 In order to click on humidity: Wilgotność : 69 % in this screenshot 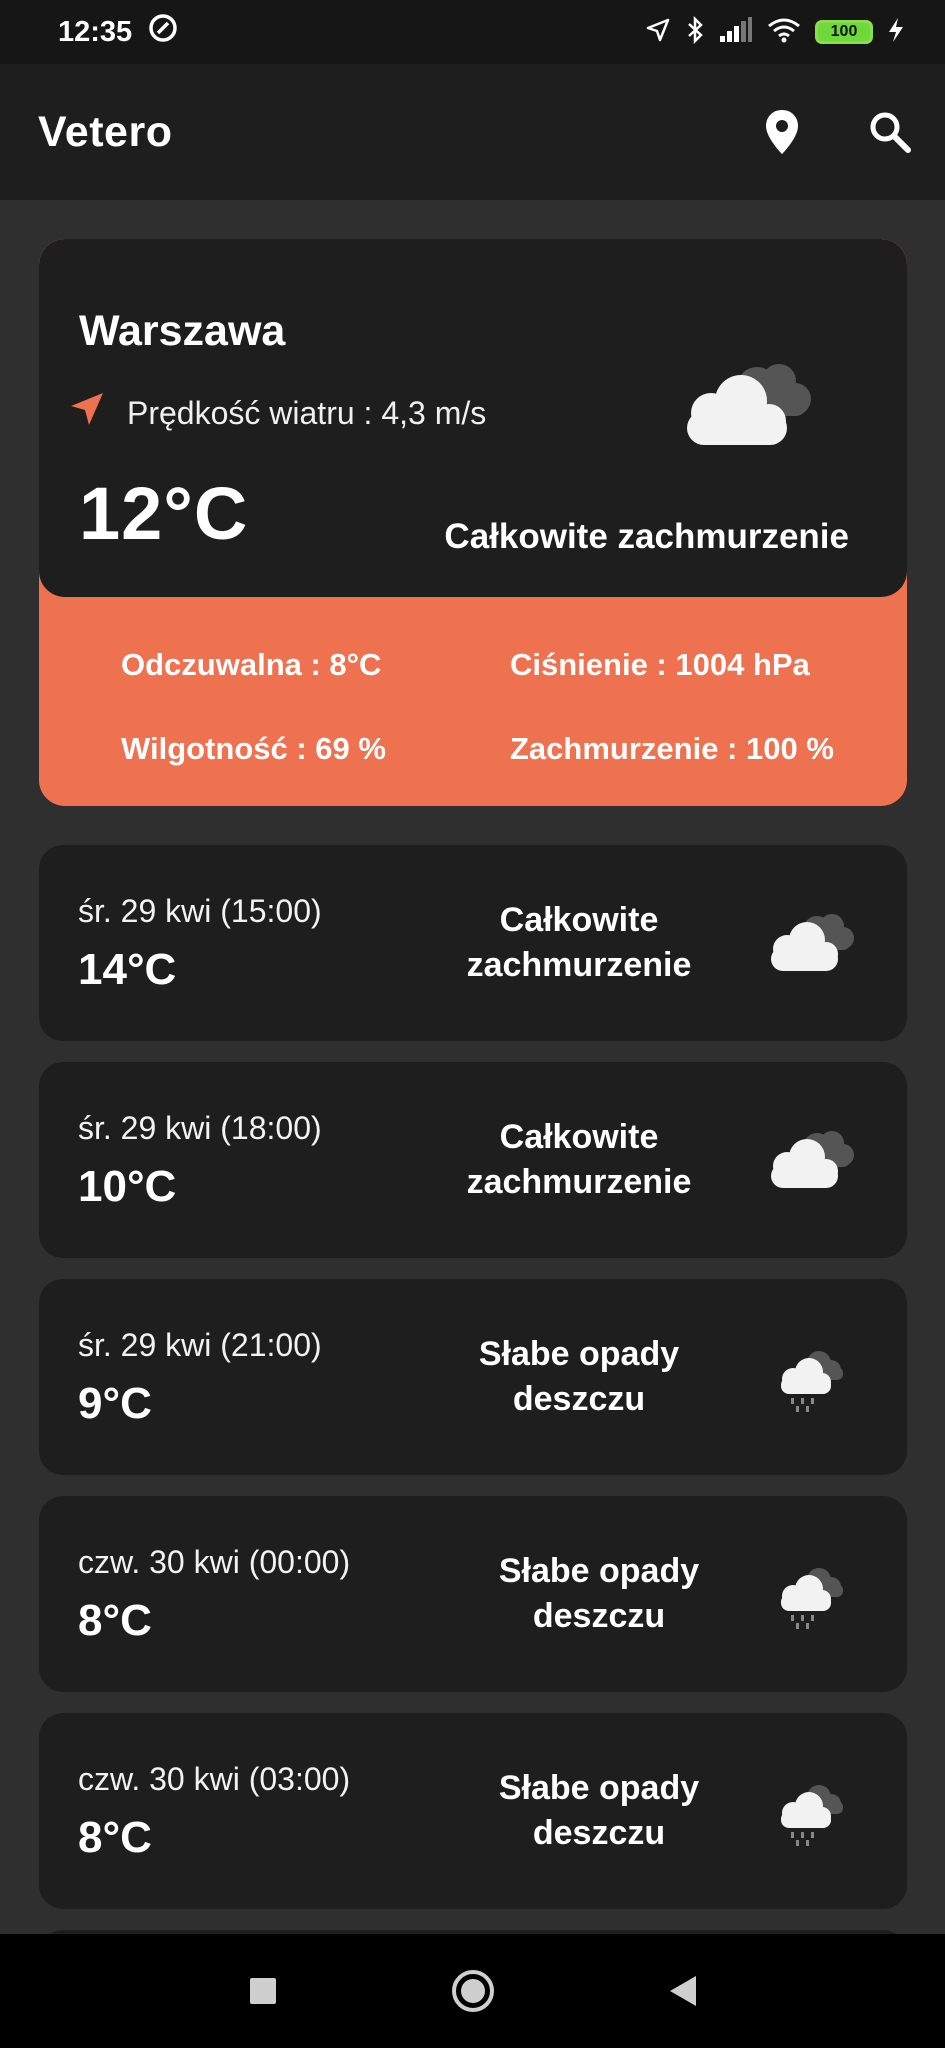, I will do `click(253, 748)`.